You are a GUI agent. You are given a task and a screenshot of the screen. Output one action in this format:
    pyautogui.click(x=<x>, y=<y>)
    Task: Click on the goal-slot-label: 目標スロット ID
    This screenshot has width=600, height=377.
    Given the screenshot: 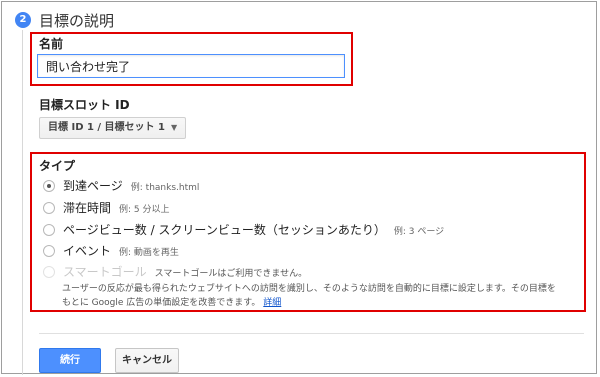 What is the action you would take?
    pyautogui.click(x=84, y=105)
    